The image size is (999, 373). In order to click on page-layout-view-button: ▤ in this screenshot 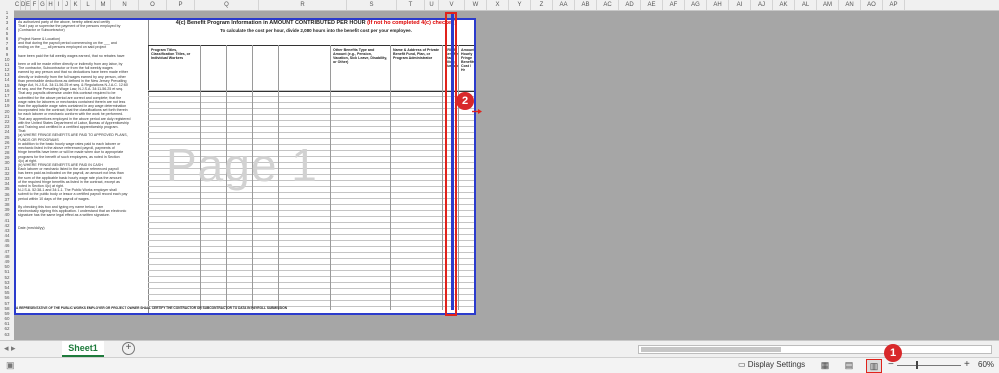, I will do `click(849, 365)`.